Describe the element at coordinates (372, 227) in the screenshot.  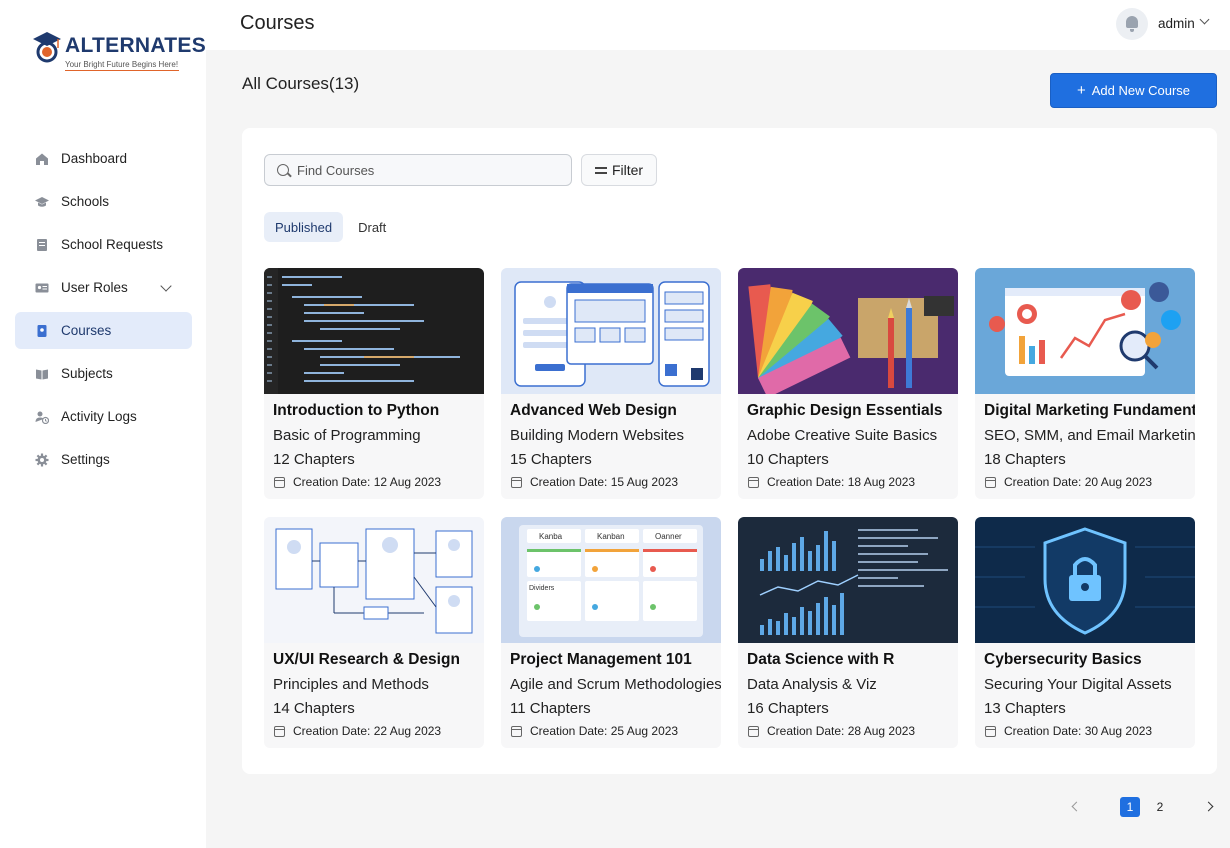
I see `tab-draft: Draft` at that location.